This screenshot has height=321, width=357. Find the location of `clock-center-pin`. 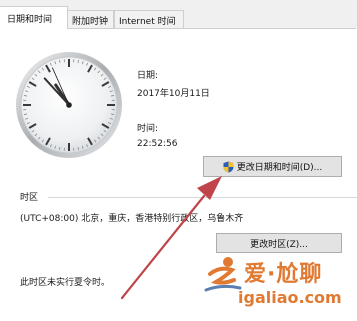

clock-center-pin is located at coordinates (69, 105).